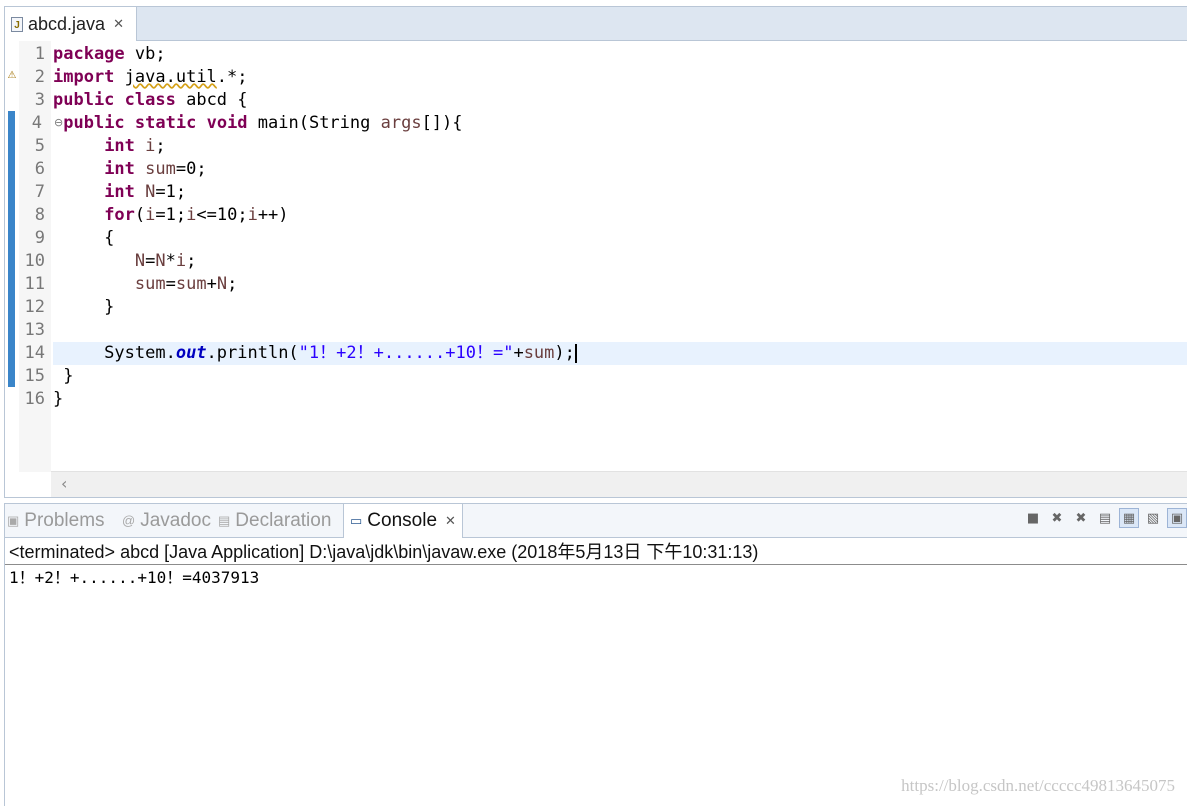  What do you see at coordinates (150, 100) in the screenshot?
I see `code-line: public class abcd {` at bounding box center [150, 100].